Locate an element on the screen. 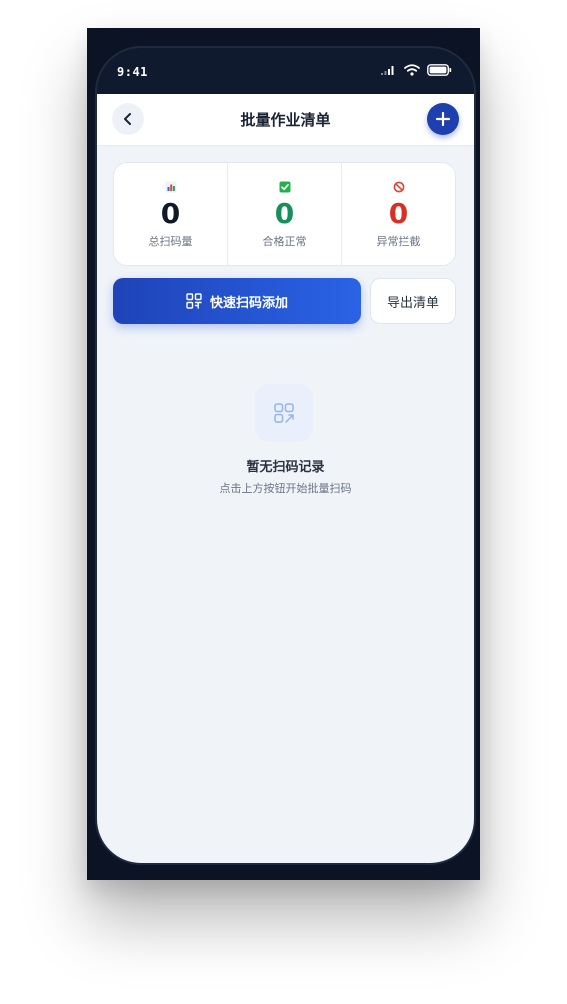 The width and height of the screenshot is (567, 1004). plus-icon is located at coordinates (443, 119).